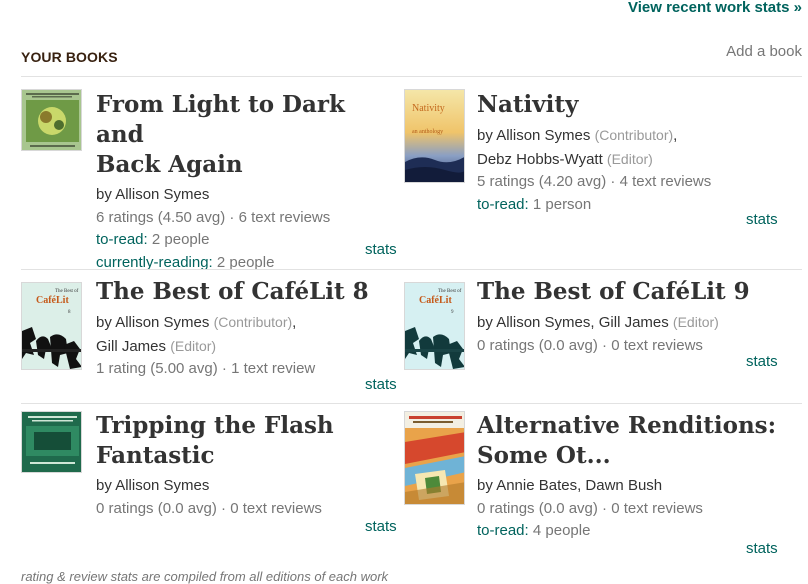 The image size is (808, 584). I want to click on book-cover: The Best of CaféLit 8, so click(51, 326).